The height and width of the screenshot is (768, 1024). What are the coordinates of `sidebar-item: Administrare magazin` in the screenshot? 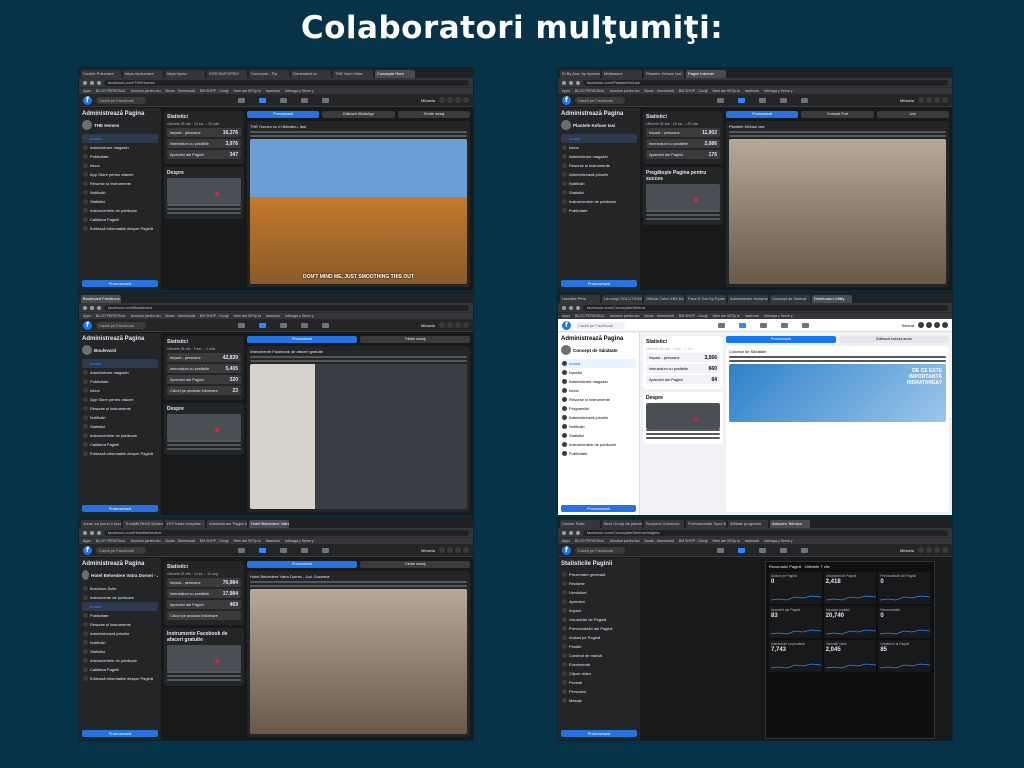 It's located at (120, 372).